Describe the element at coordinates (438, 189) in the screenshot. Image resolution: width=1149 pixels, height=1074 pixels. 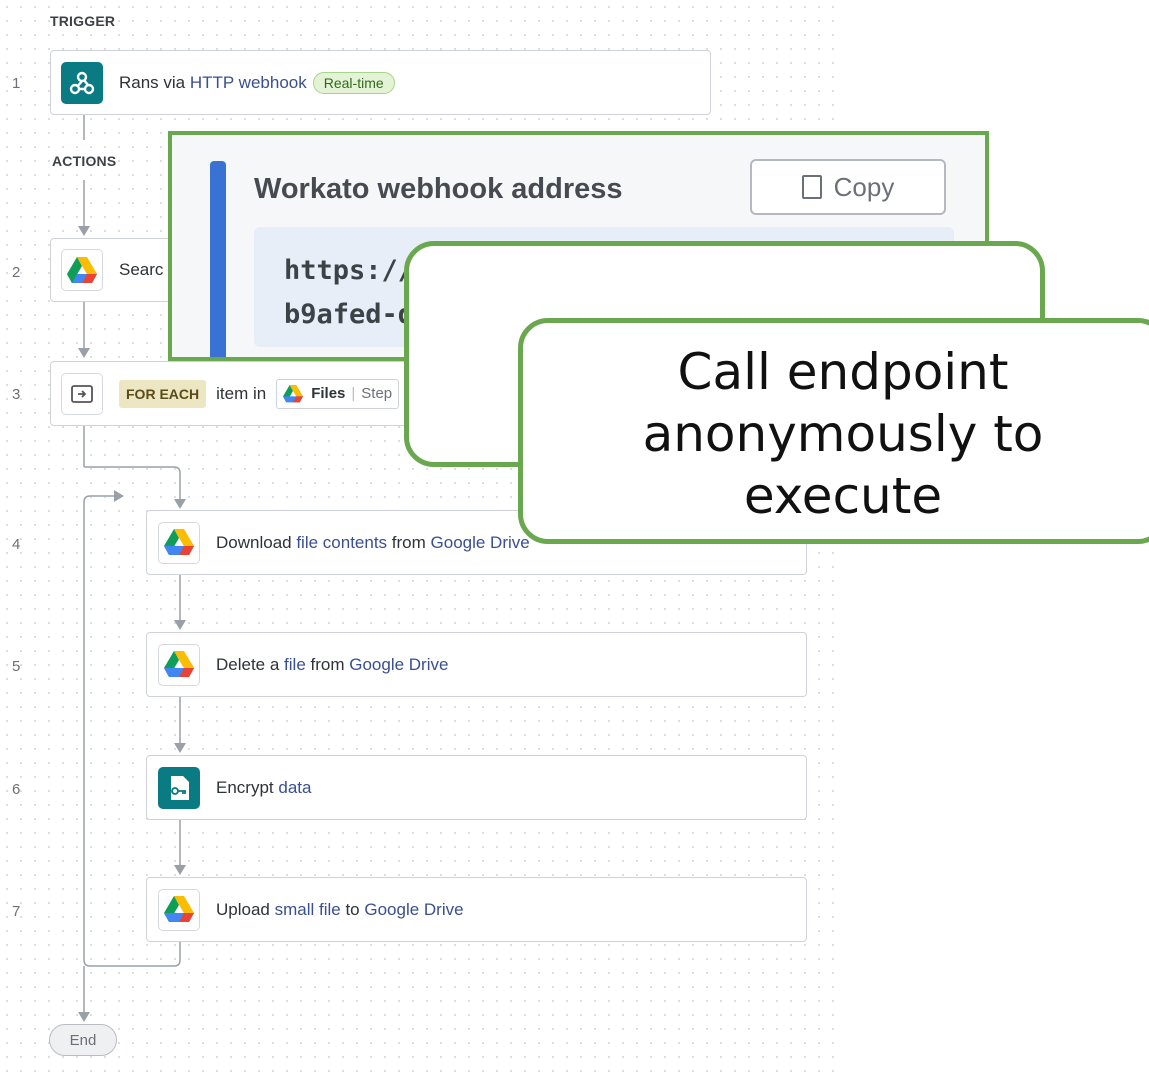
I see `popup-title: Workato webhook address` at that location.